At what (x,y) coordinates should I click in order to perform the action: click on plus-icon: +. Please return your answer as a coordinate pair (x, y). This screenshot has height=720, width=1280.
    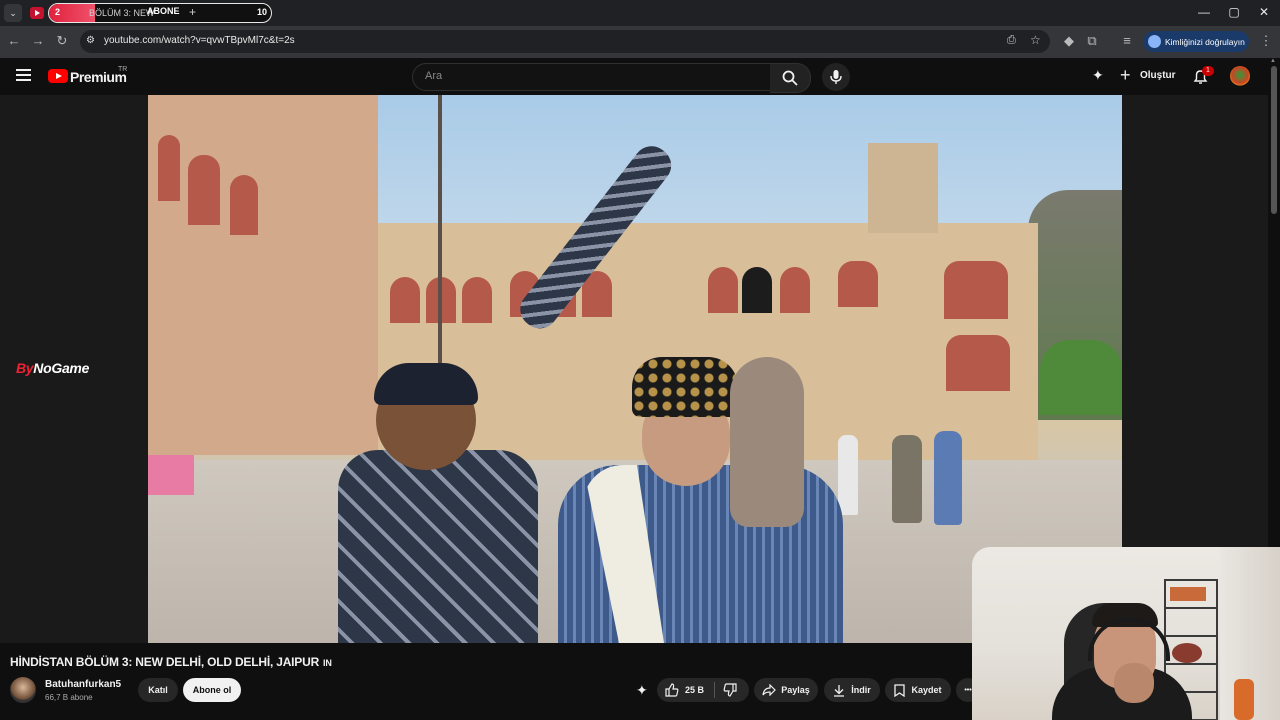
    Looking at the image, I should click on (1125, 75).